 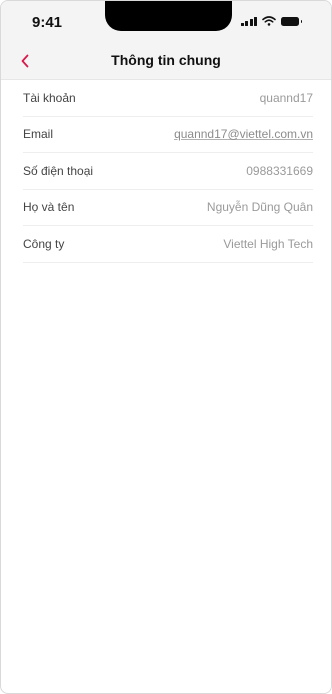 I want to click on email-link: quannd17@viettel.com.vn, so click(x=243, y=134).